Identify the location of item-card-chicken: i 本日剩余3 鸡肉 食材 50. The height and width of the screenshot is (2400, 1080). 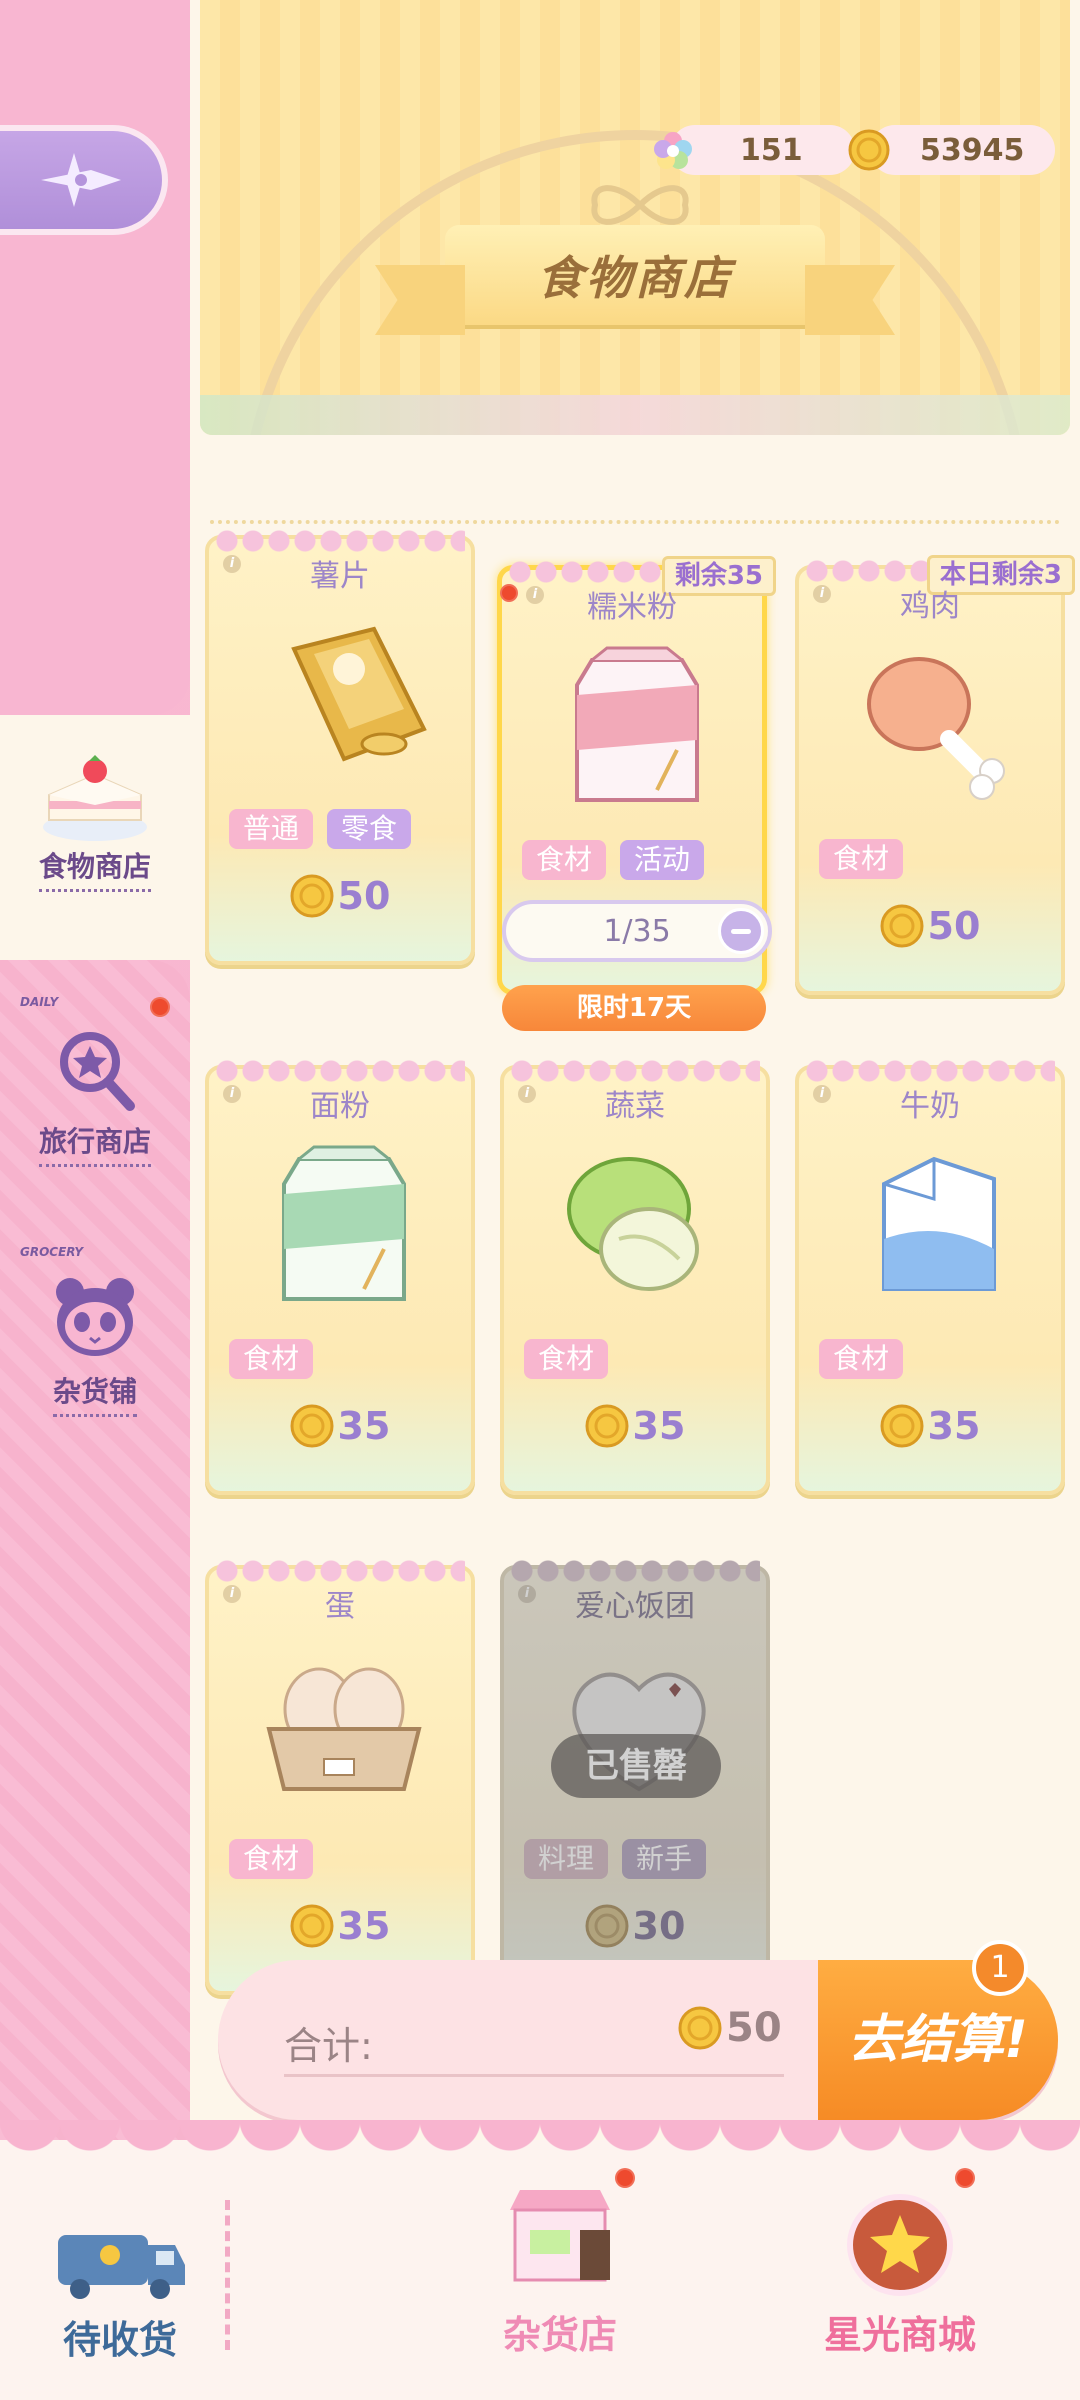
(935, 775).